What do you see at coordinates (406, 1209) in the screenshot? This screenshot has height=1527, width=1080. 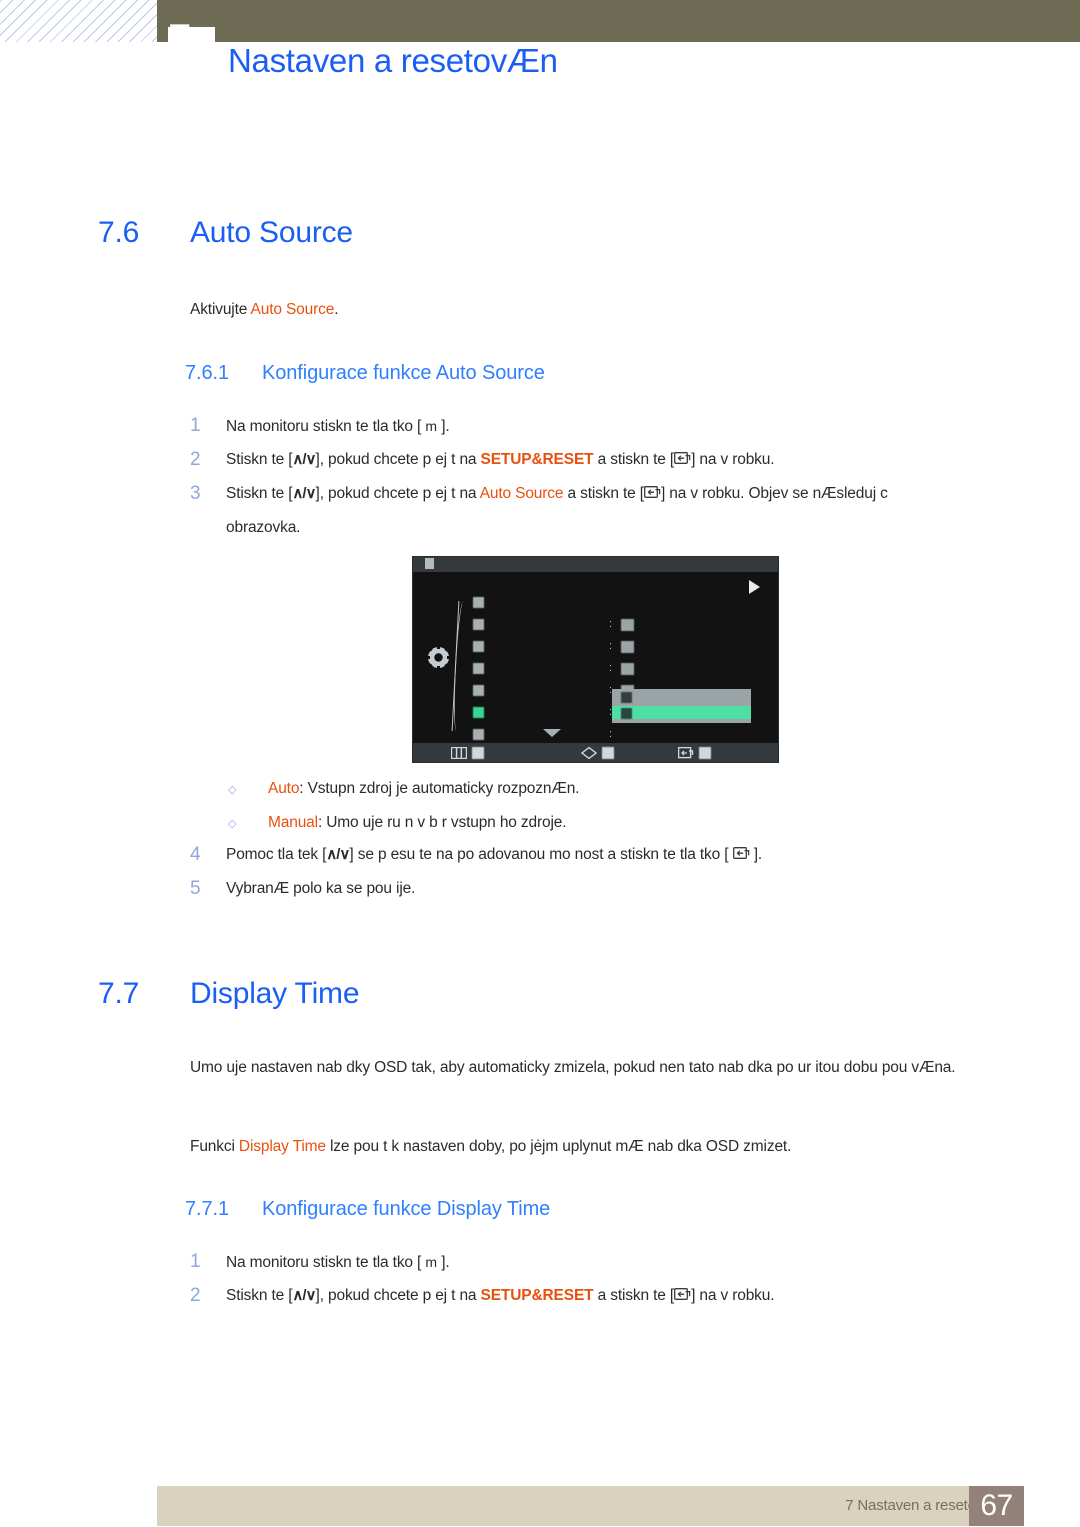 I see `subsection-title: Konfigurace funkce Display Time` at bounding box center [406, 1209].